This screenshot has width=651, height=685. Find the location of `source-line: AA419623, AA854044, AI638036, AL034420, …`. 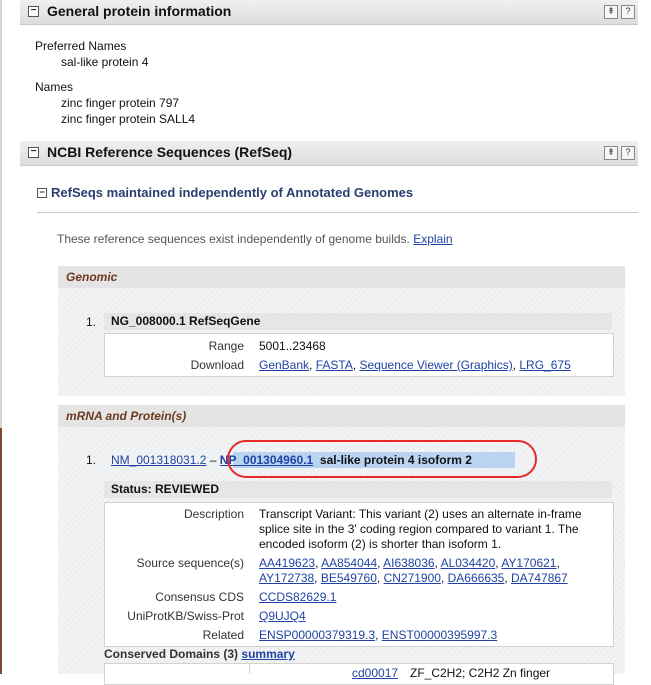

source-line: AA419623, AA854044, AI638036, AL034420, … is located at coordinates (409, 563).